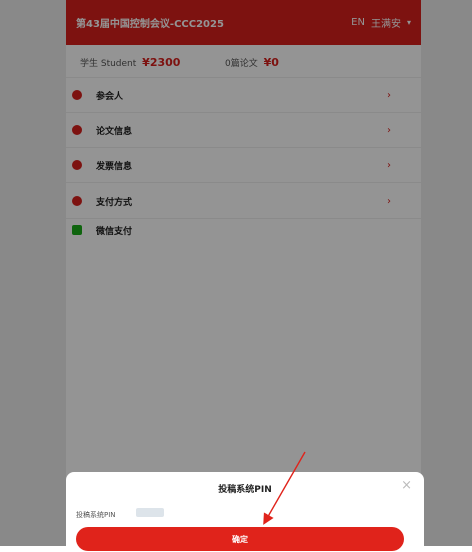 The image size is (472, 552). I want to click on close-icon: ×, so click(406, 485).